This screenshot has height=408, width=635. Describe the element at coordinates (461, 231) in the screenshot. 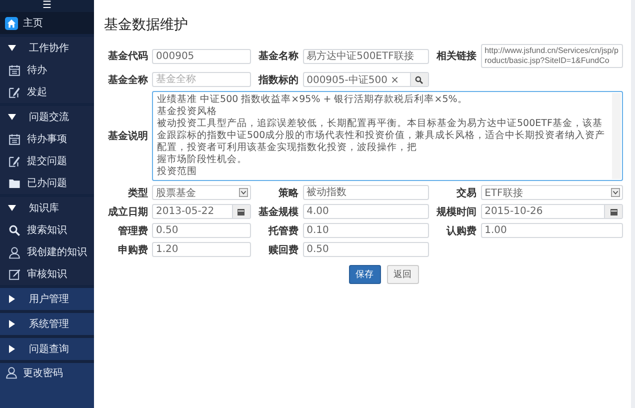

I see `field-label: 认购费` at that location.